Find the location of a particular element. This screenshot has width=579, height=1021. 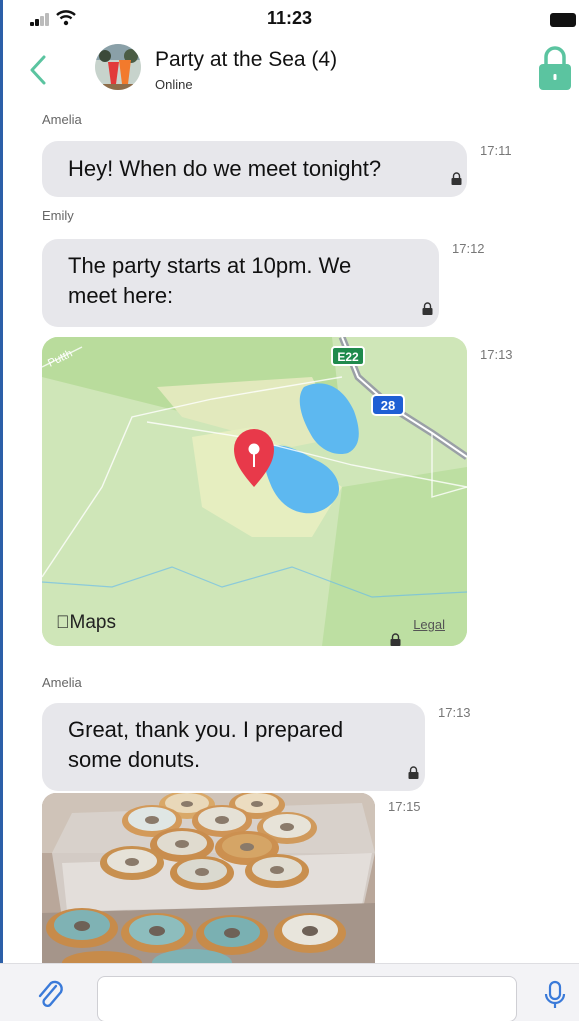

message-text-line: some donuts. is located at coordinates (134, 759).